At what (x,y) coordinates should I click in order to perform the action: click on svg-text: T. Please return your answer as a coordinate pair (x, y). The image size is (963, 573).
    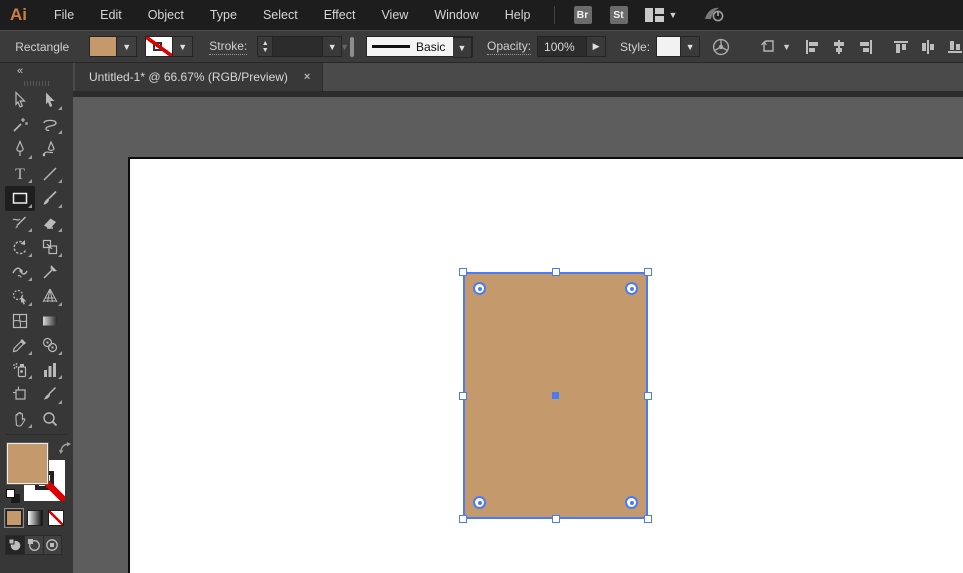
    Looking at the image, I should click on (20, 174).